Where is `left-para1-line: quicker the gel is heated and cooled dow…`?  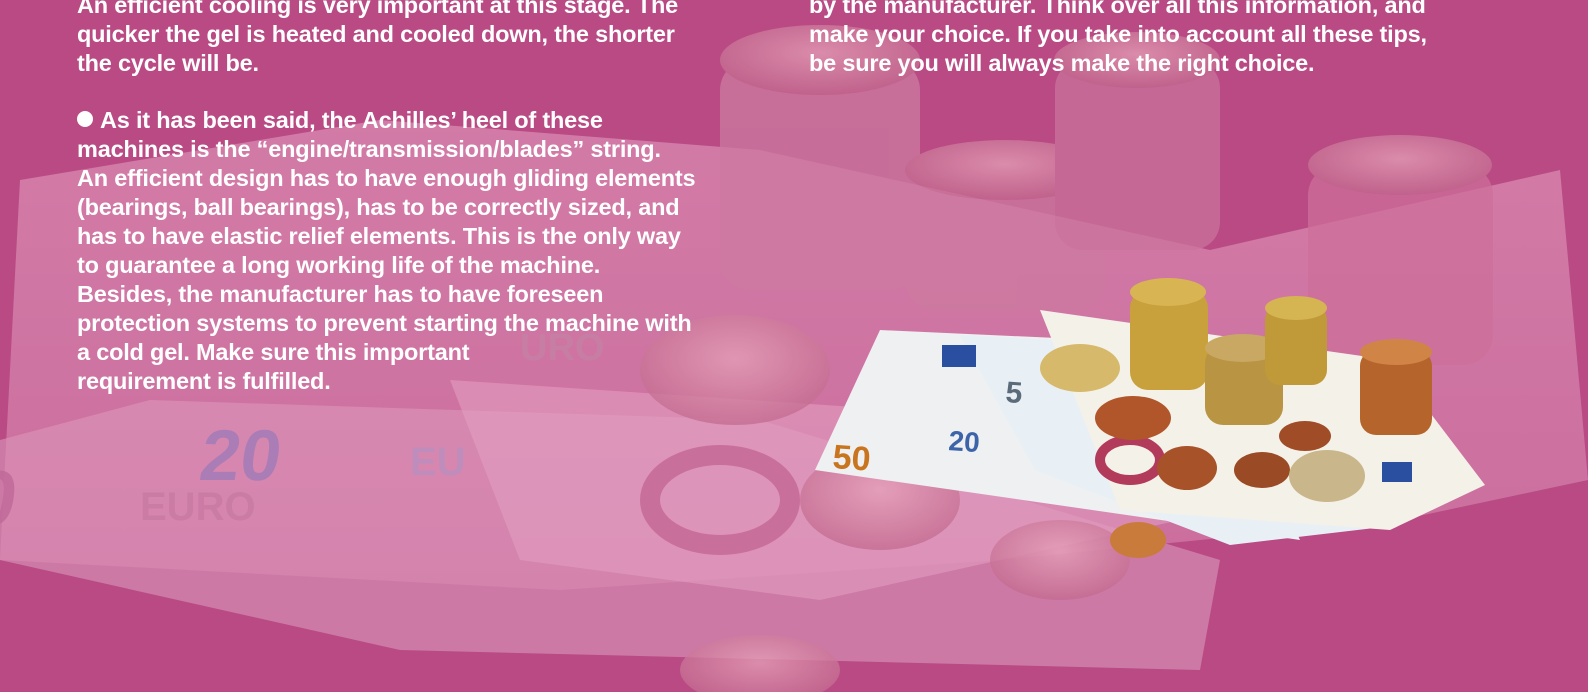
left-para1-line: quicker the gel is heated and cooled dow… is located at coordinates (376, 34).